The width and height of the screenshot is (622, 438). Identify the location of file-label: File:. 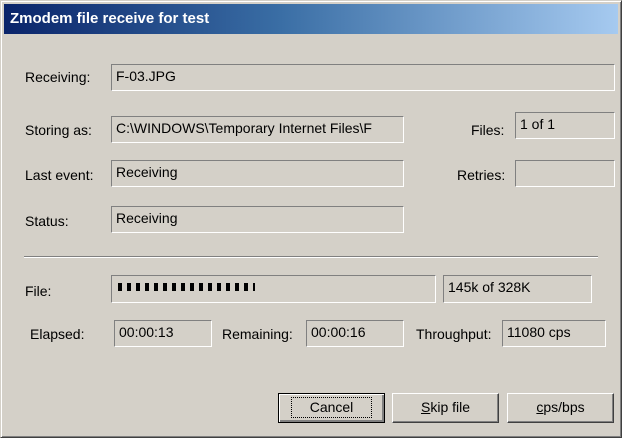
(38, 291).